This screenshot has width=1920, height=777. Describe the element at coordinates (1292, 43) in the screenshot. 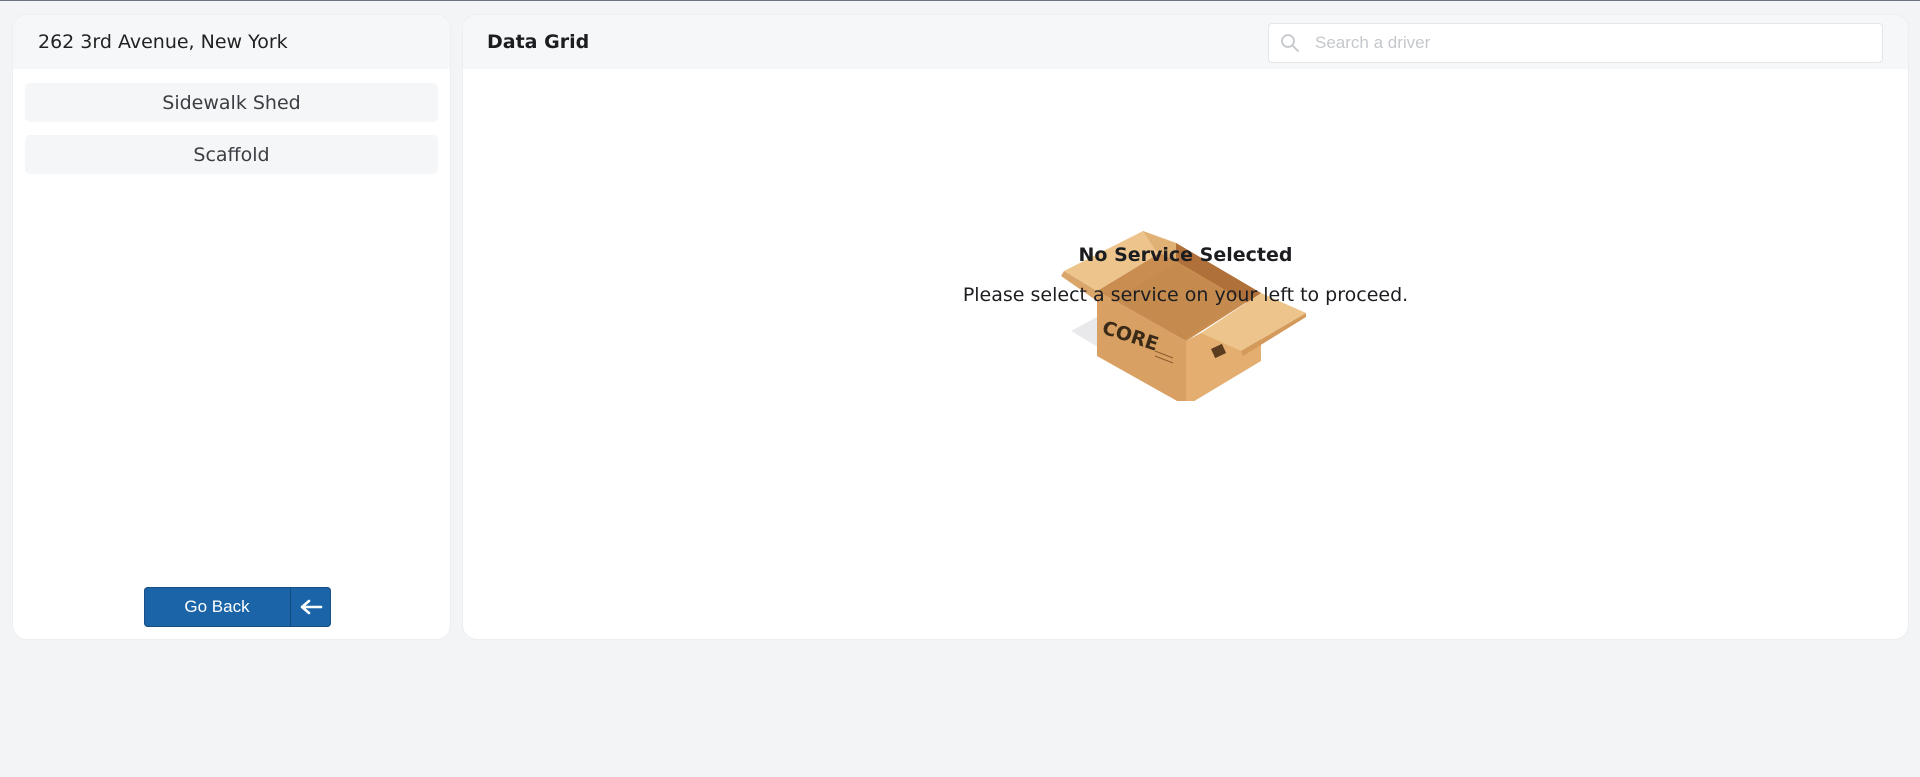

I see `search-icon` at that location.